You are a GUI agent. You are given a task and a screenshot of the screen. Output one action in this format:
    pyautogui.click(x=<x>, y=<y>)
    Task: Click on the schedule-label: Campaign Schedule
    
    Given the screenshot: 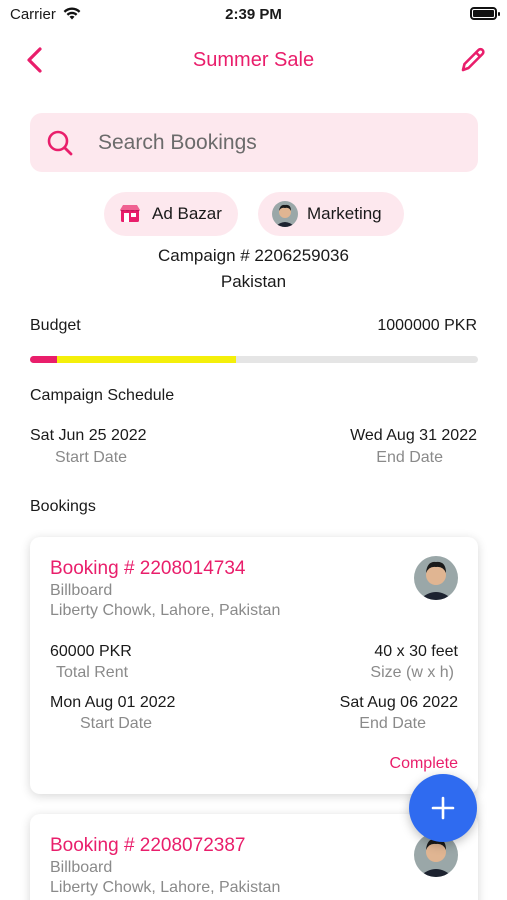 What is the action you would take?
    pyautogui.click(x=102, y=395)
    